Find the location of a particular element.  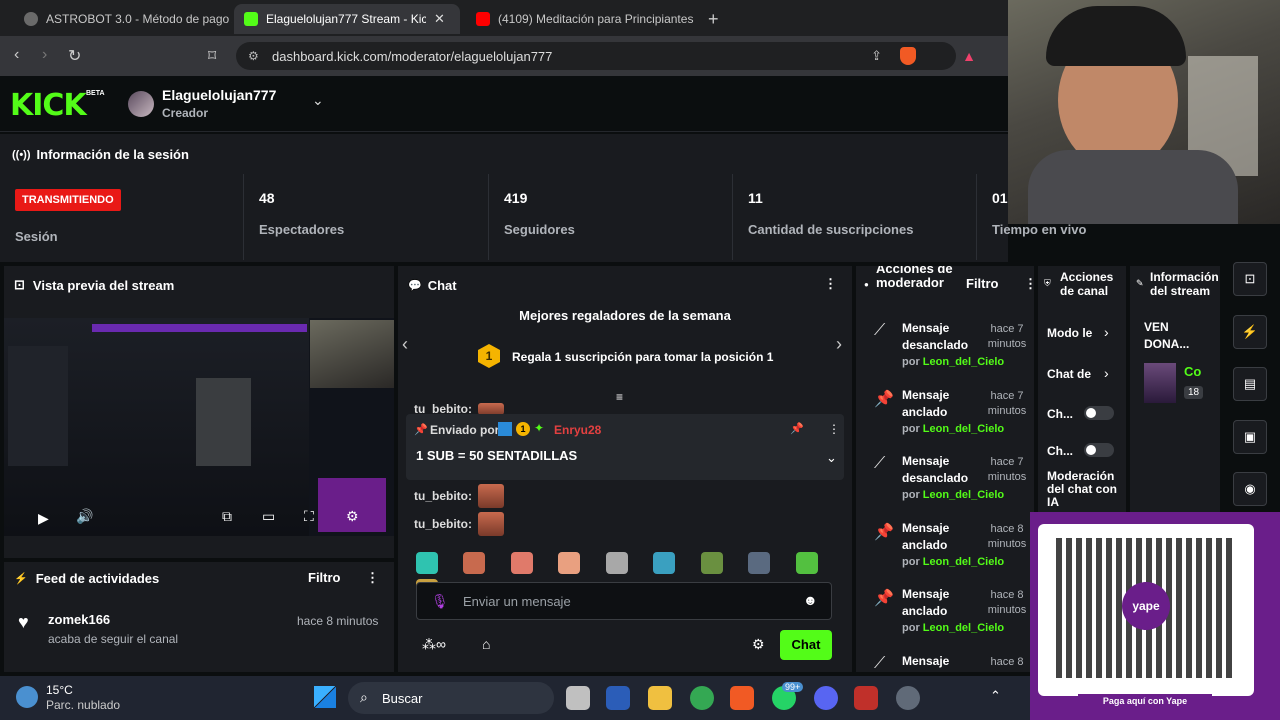

browser-tab: (4109) Meditación para Principiantes is located at coordinates (581, 19).